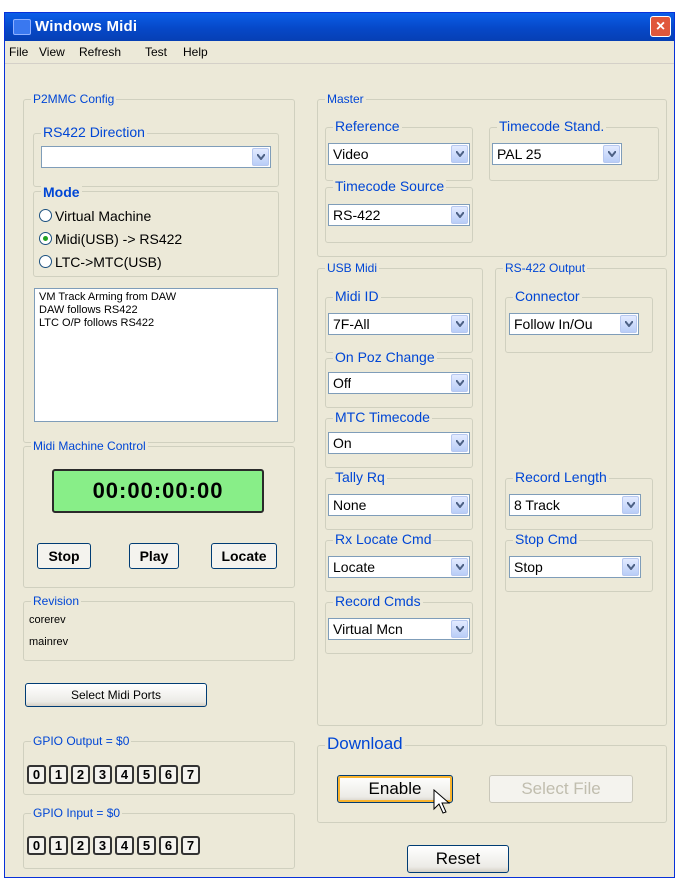 The height and width of the screenshot is (884, 687). I want to click on stop-cmd-select: Stop, so click(575, 567).